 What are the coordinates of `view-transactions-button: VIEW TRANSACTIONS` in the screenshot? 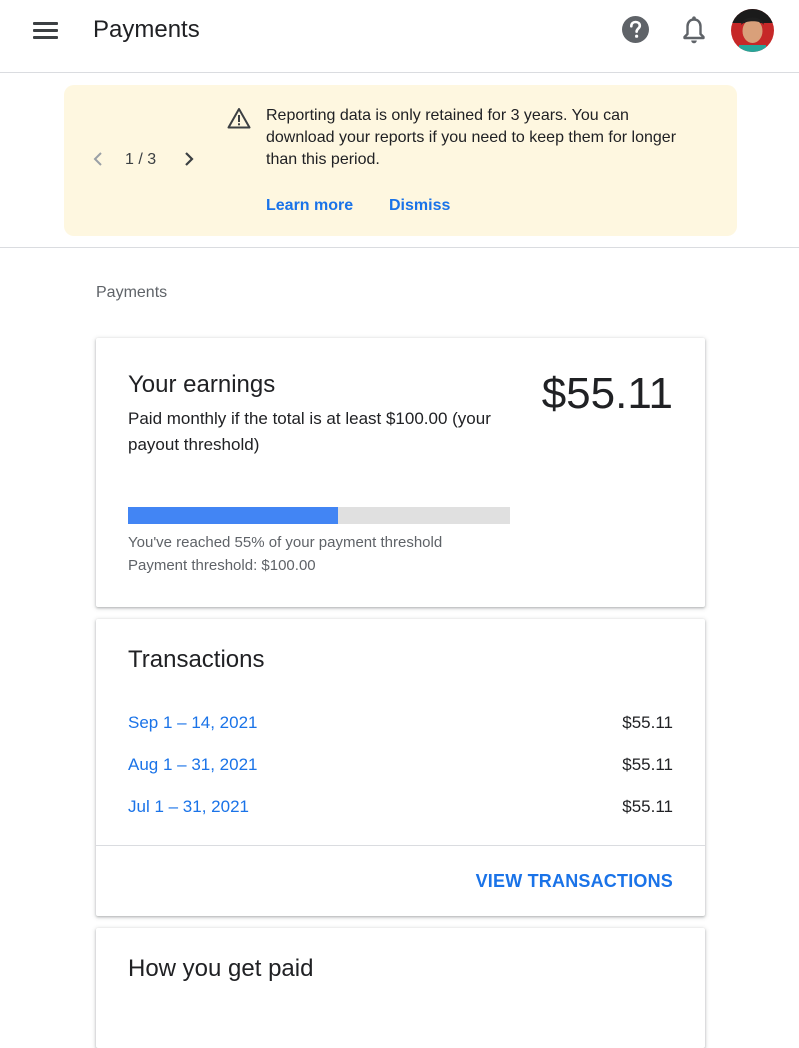 It's located at (574, 881).